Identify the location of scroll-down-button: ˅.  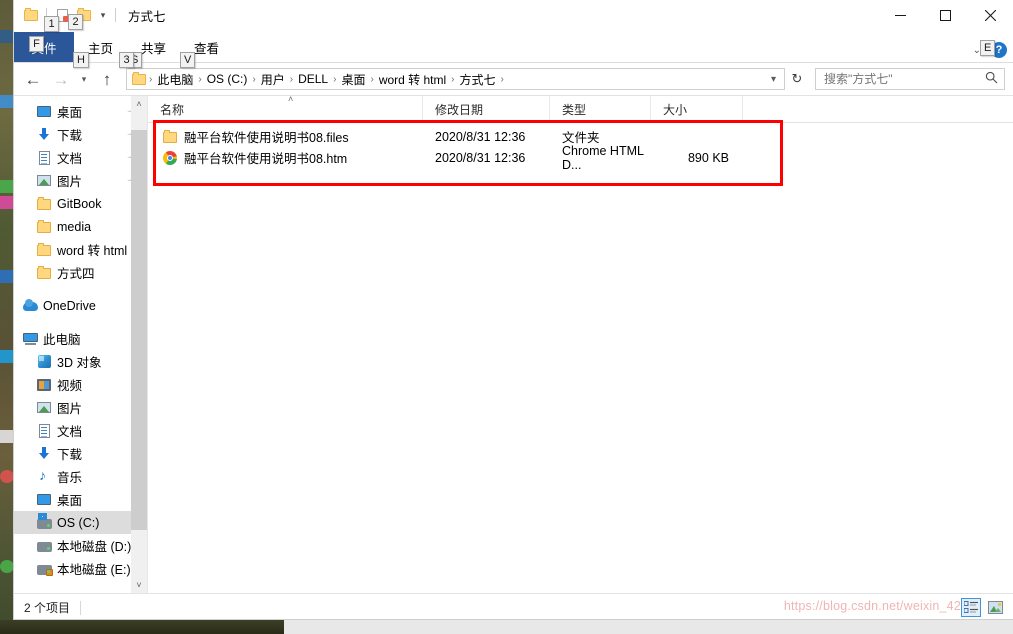
(139, 585).